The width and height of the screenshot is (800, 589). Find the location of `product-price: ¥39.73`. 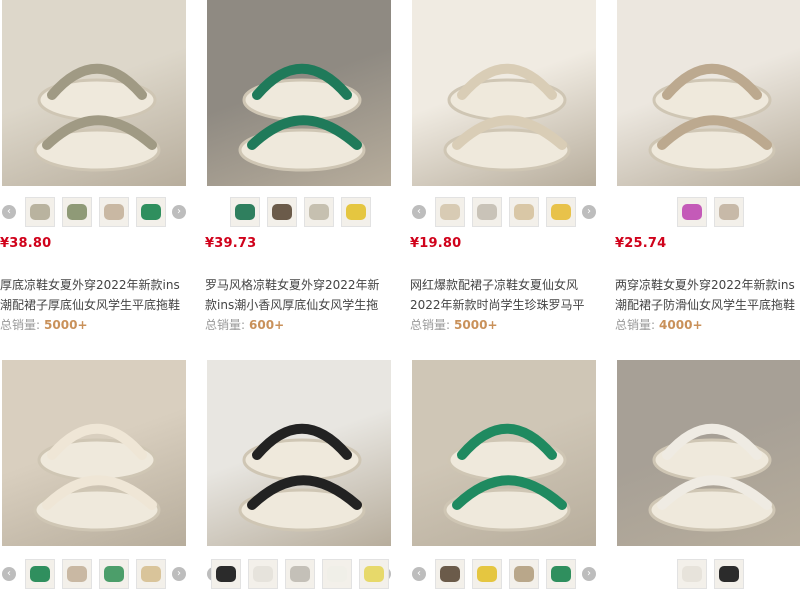

product-price: ¥39.73 is located at coordinates (231, 243).